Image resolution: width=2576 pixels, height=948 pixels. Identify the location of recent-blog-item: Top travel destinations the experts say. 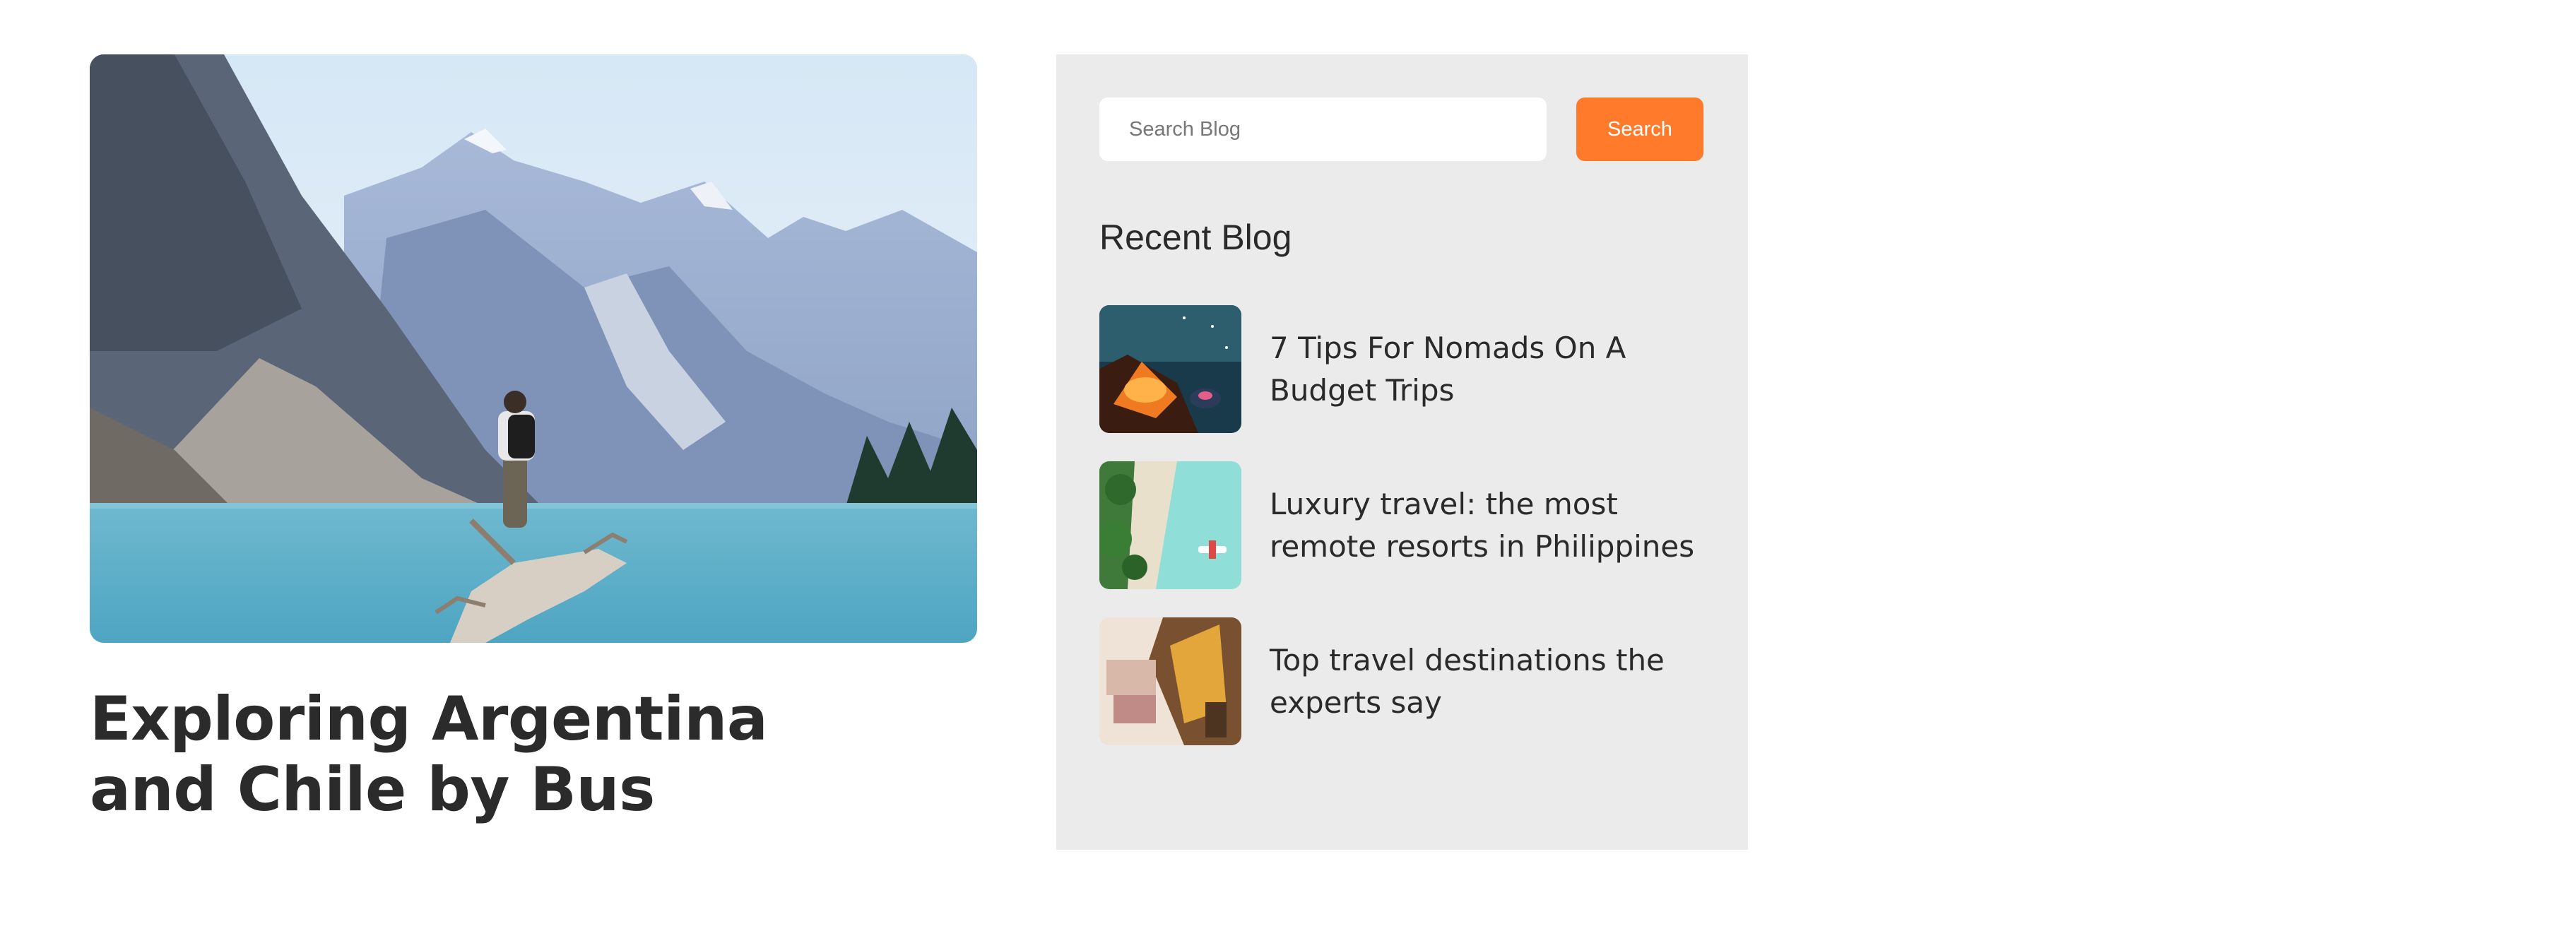
(1406, 681).